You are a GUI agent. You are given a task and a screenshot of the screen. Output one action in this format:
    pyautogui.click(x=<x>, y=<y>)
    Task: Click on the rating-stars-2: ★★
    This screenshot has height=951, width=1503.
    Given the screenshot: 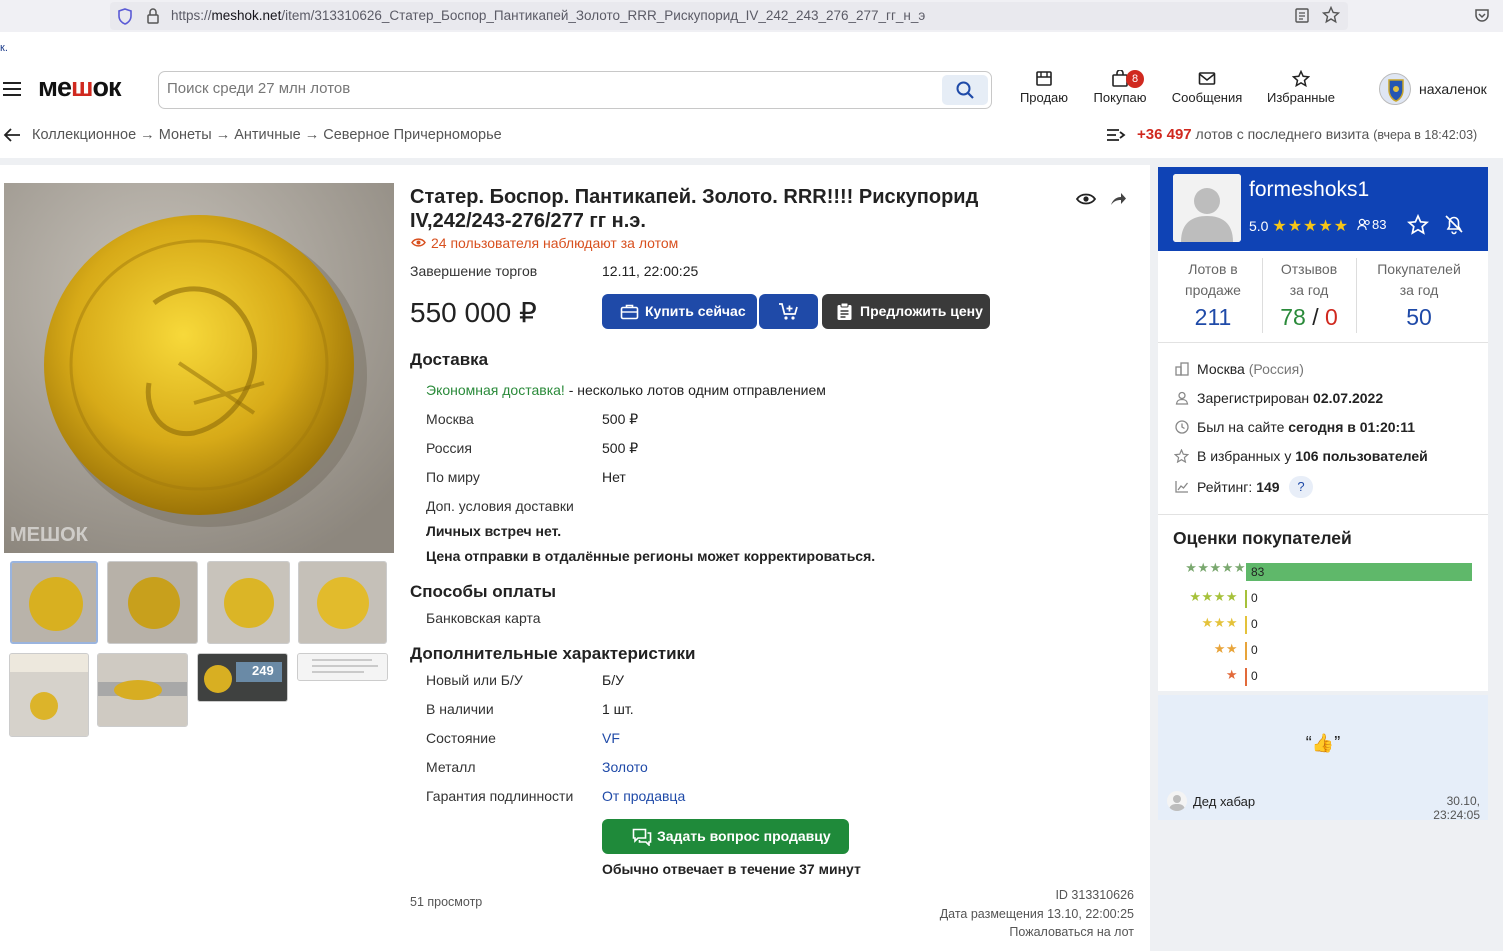 What is the action you would take?
    pyautogui.click(x=1225, y=648)
    